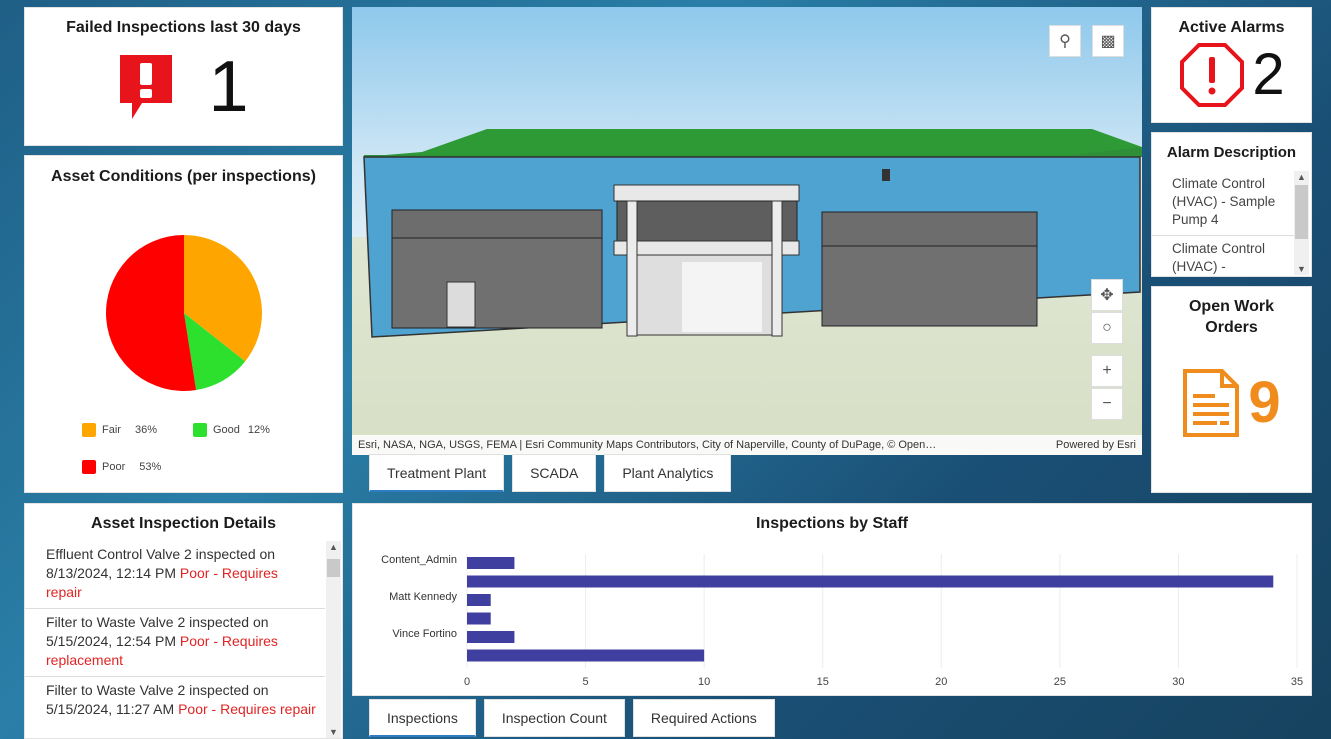  Describe the element at coordinates (226, 430) in the screenshot. I see `legend-good-label: Good` at that location.